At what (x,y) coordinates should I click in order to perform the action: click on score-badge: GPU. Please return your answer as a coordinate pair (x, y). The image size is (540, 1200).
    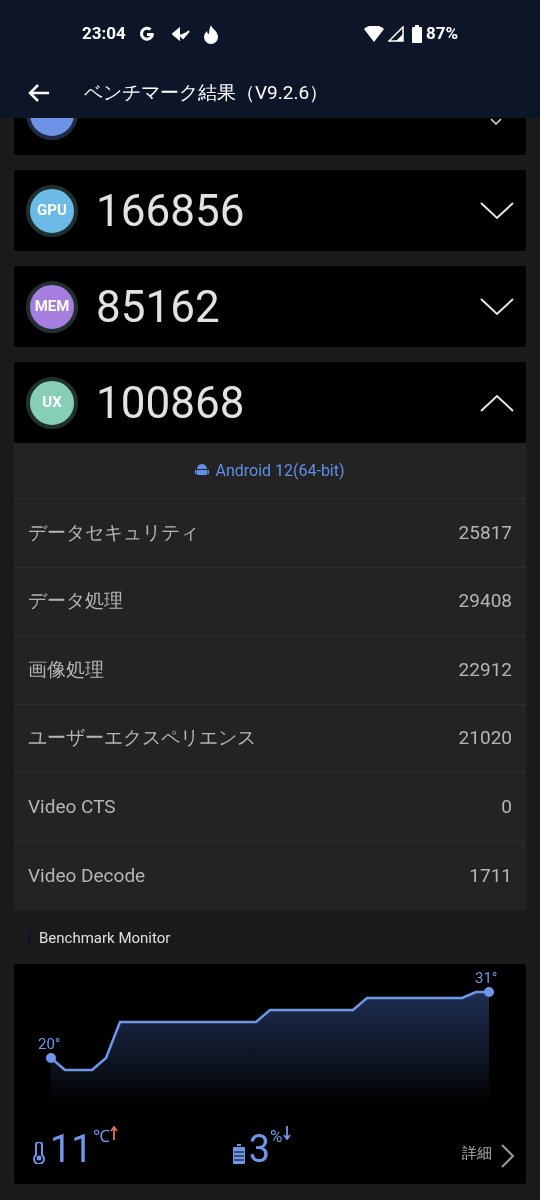
    Looking at the image, I should click on (52, 210).